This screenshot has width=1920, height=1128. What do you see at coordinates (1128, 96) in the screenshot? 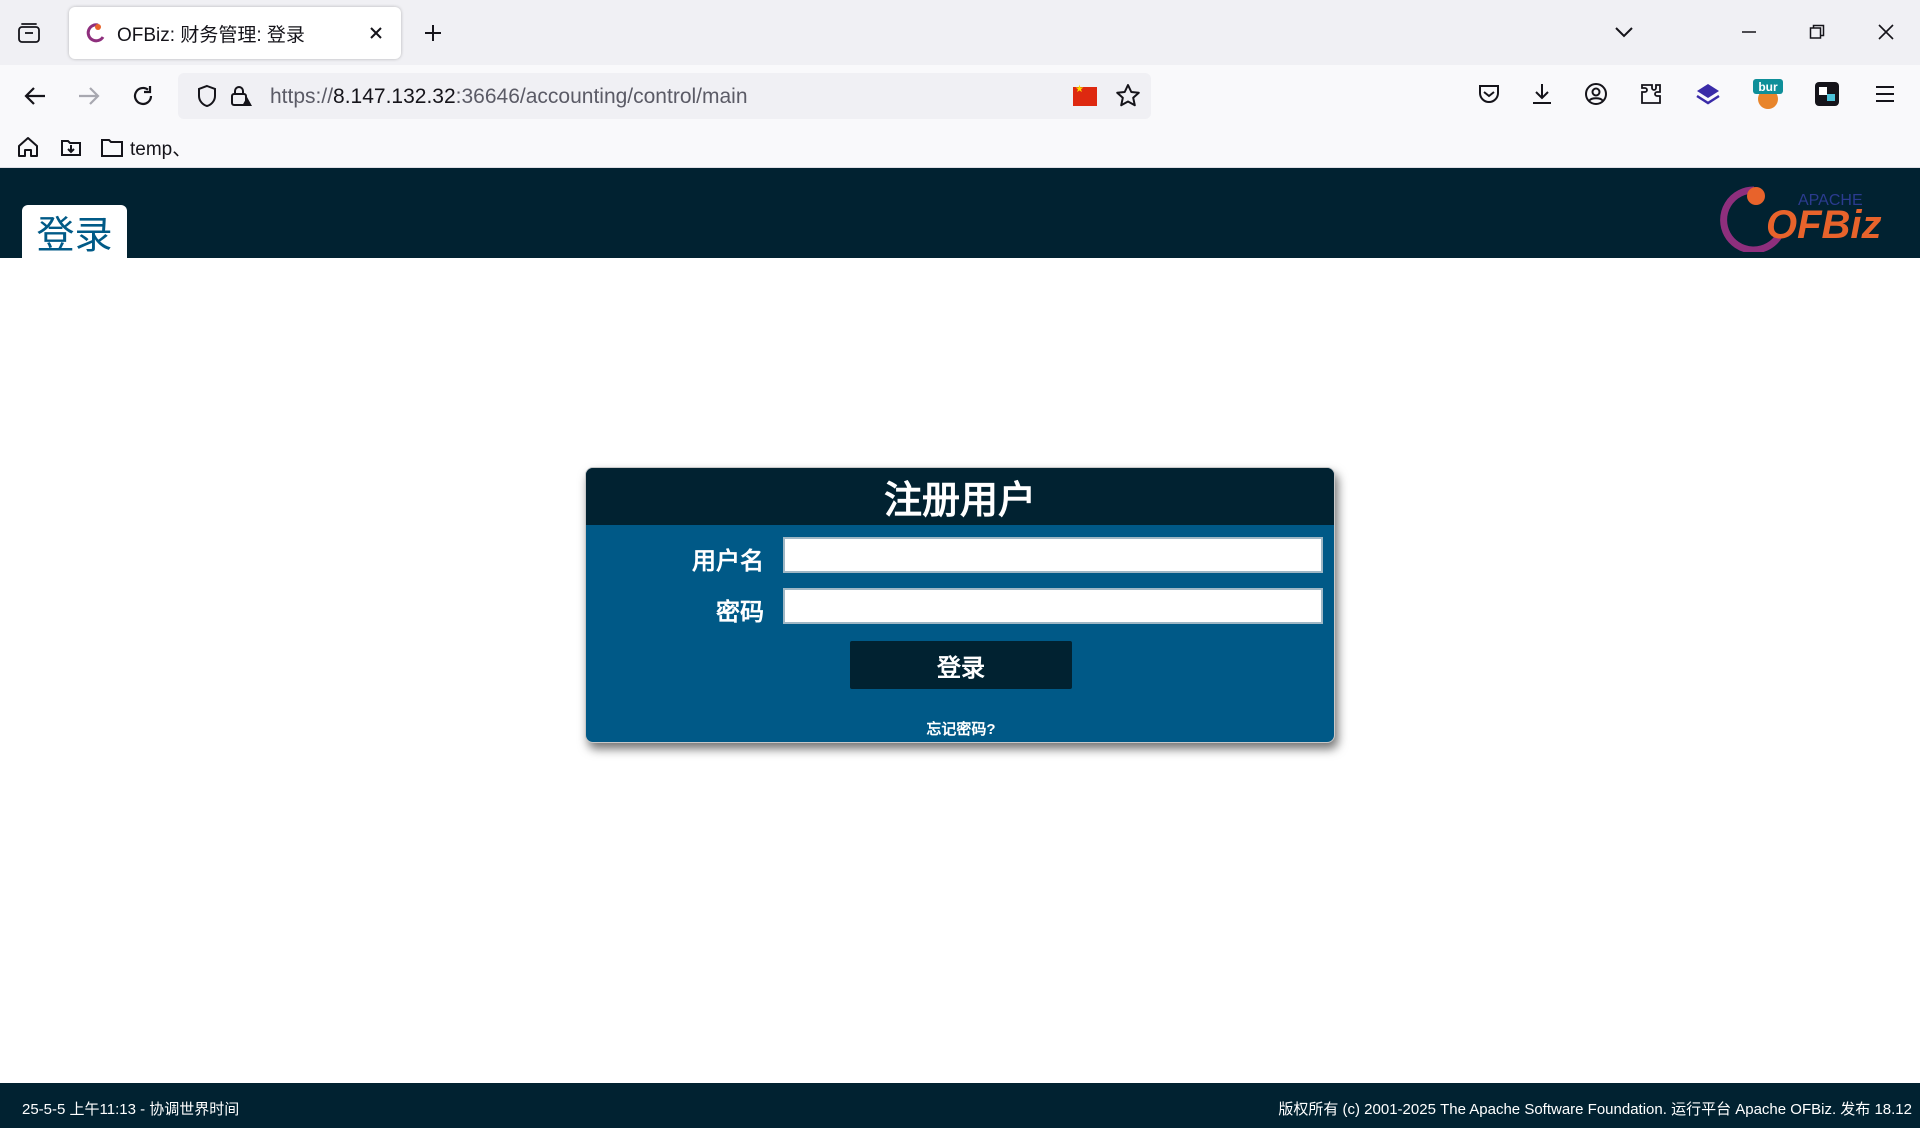
I see `bookmark-star-icon` at bounding box center [1128, 96].